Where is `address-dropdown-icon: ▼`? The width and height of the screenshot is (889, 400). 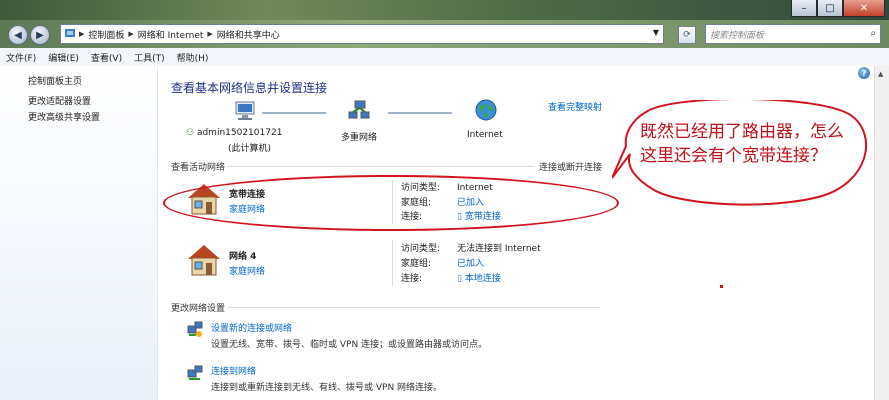
address-dropdown-icon: ▼ is located at coordinates (656, 32).